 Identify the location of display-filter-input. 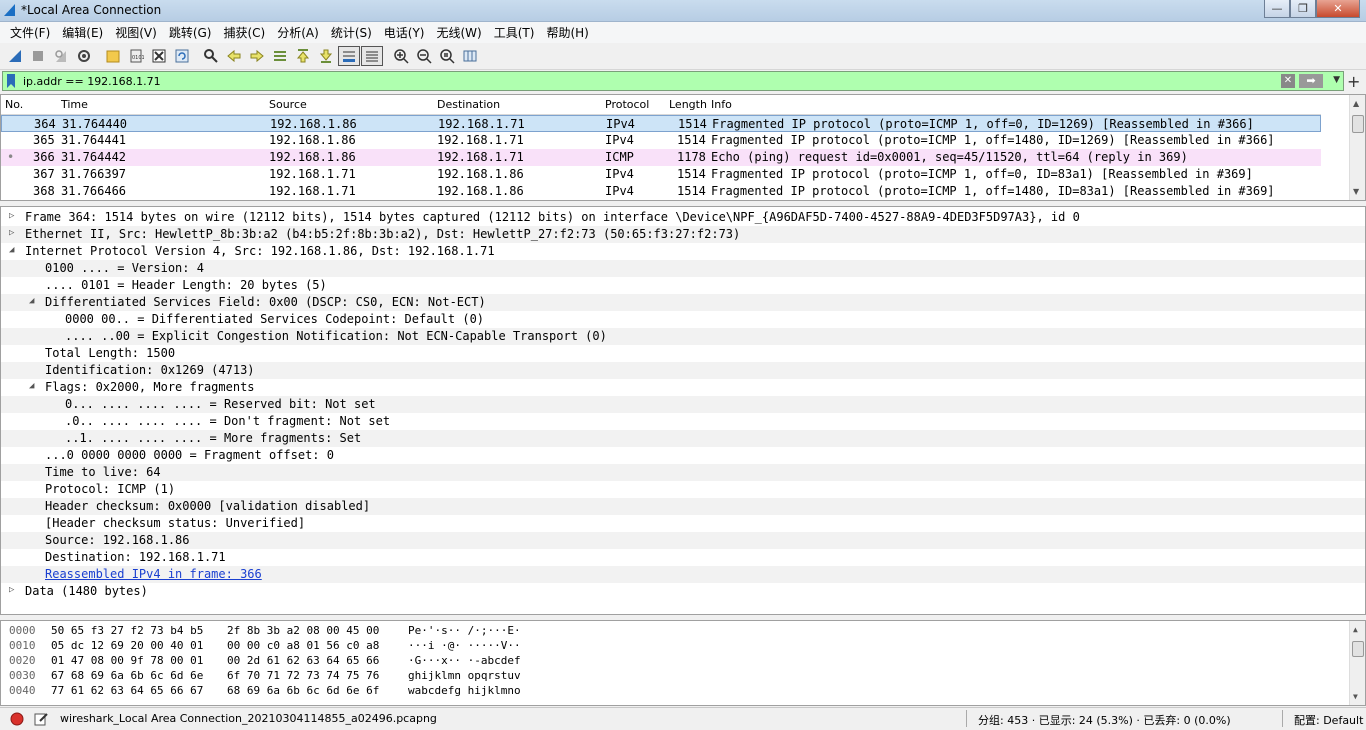
(648, 81).